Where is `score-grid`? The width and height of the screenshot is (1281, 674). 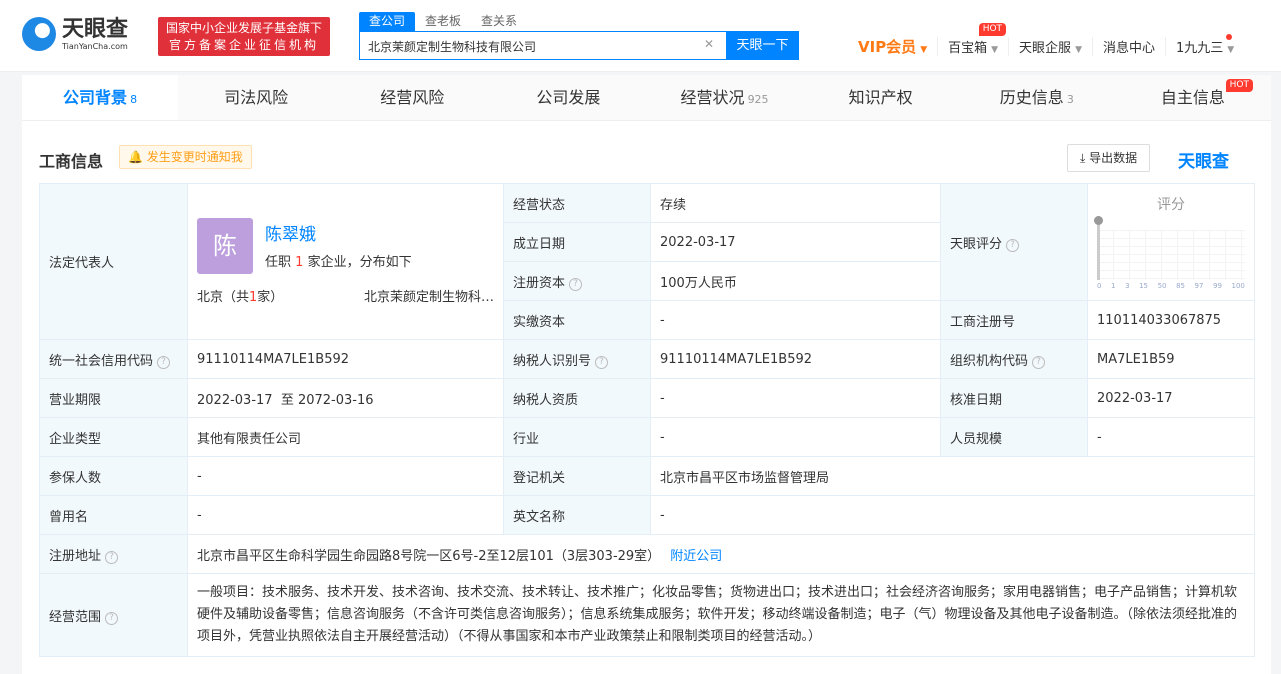
score-grid is located at coordinates (1169, 248).